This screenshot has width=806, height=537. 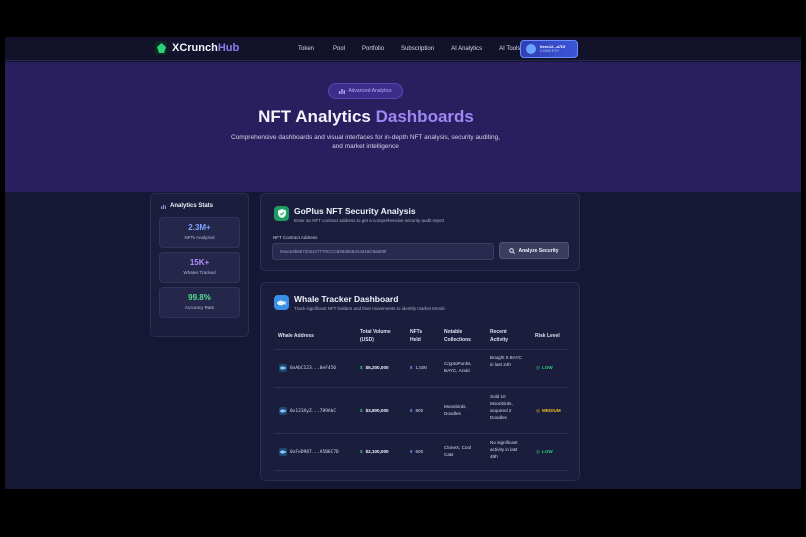 What do you see at coordinates (466, 49) in the screenshot?
I see `nav-link-ai-analytics: AI Analytics` at bounding box center [466, 49].